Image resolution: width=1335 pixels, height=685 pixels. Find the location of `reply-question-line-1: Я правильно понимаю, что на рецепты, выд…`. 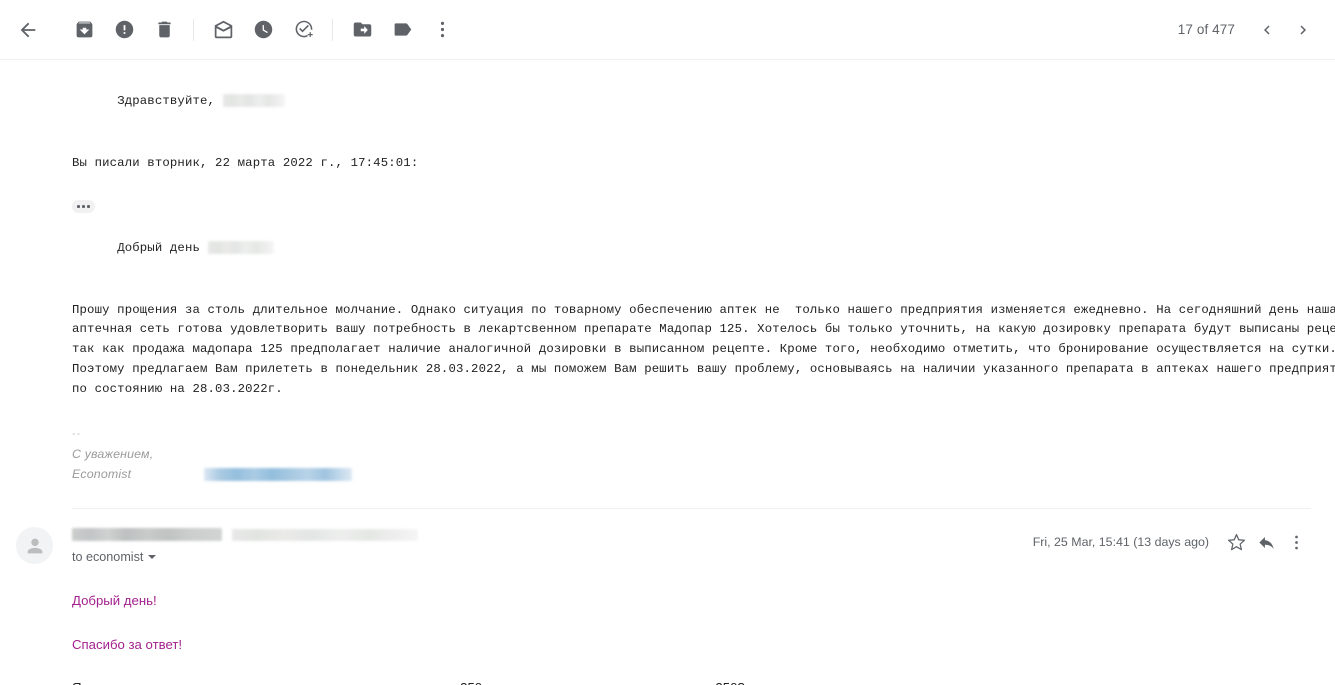

reply-question-line-1: Я правильно понимаю, что на рецепты, выд… is located at coordinates (691, 681).